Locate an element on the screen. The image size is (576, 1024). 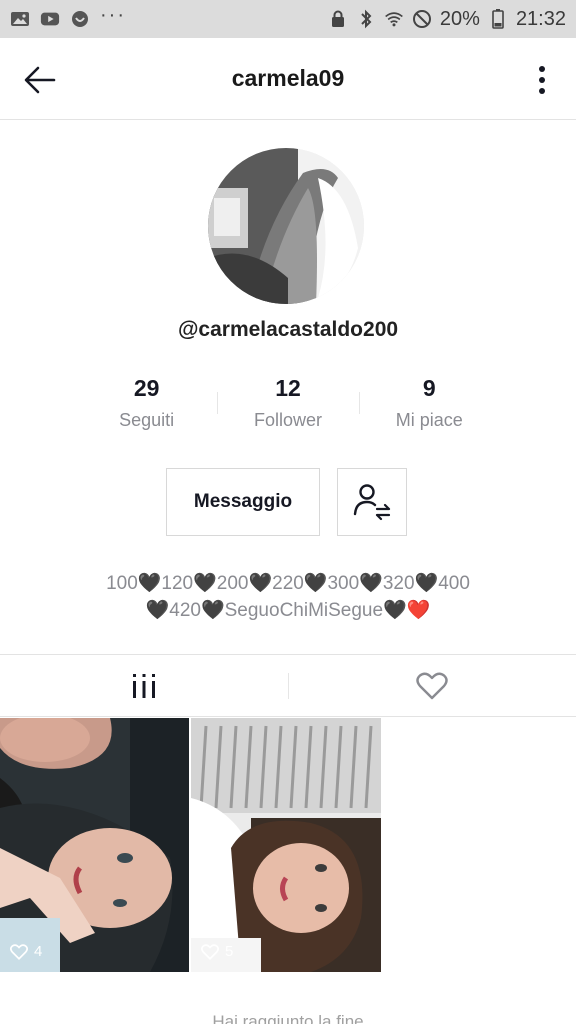
profile-stats: 29 Seguiti 12 Follower 9 Mi piace is located at coordinates (288, 404).